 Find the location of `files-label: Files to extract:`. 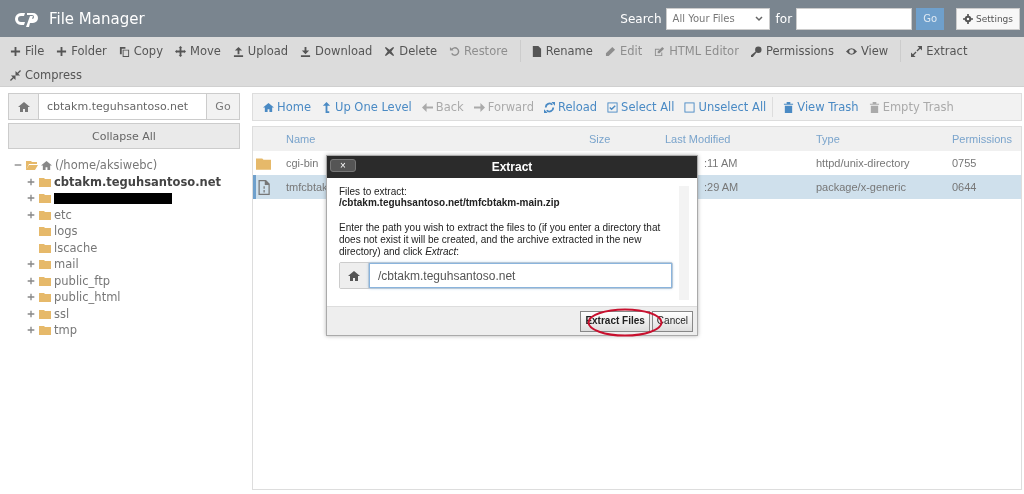

files-label: Files to extract: is located at coordinates (373, 191).